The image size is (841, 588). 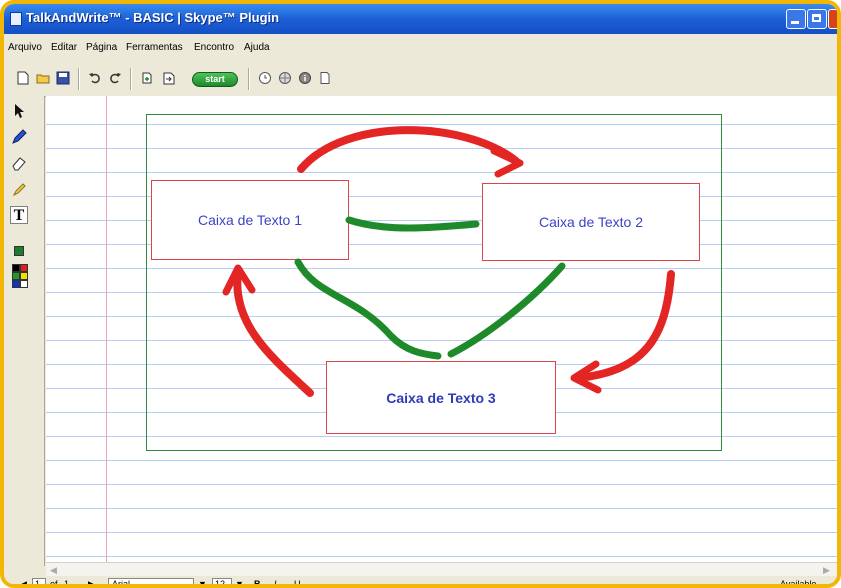 What do you see at coordinates (19, 189) in the screenshot?
I see `marker-icon` at bounding box center [19, 189].